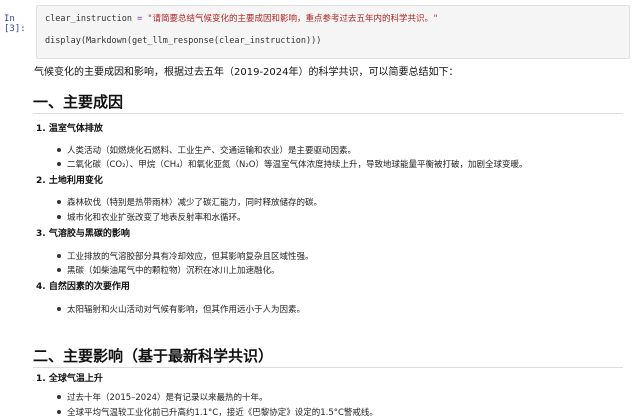  What do you see at coordinates (69, 181) in the screenshot?
I see `subheading: 2. 土地利用变化` at bounding box center [69, 181].